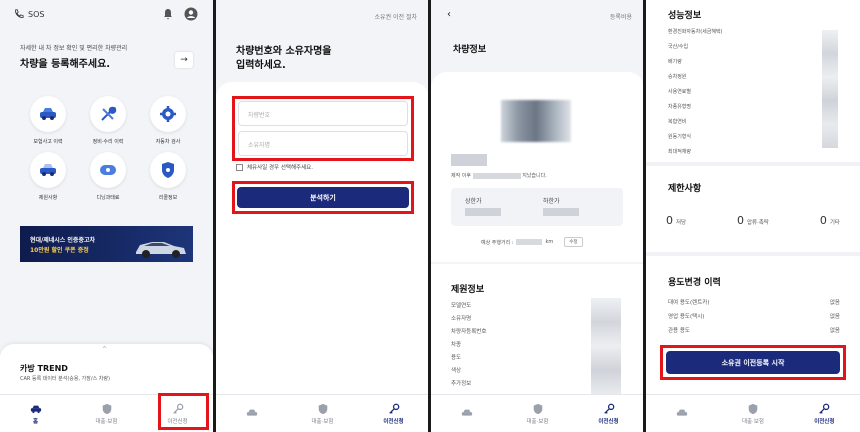 The image size is (860, 432). Describe the element at coordinates (677, 77) in the screenshot. I see `perf-item: 승차정원` at that location.